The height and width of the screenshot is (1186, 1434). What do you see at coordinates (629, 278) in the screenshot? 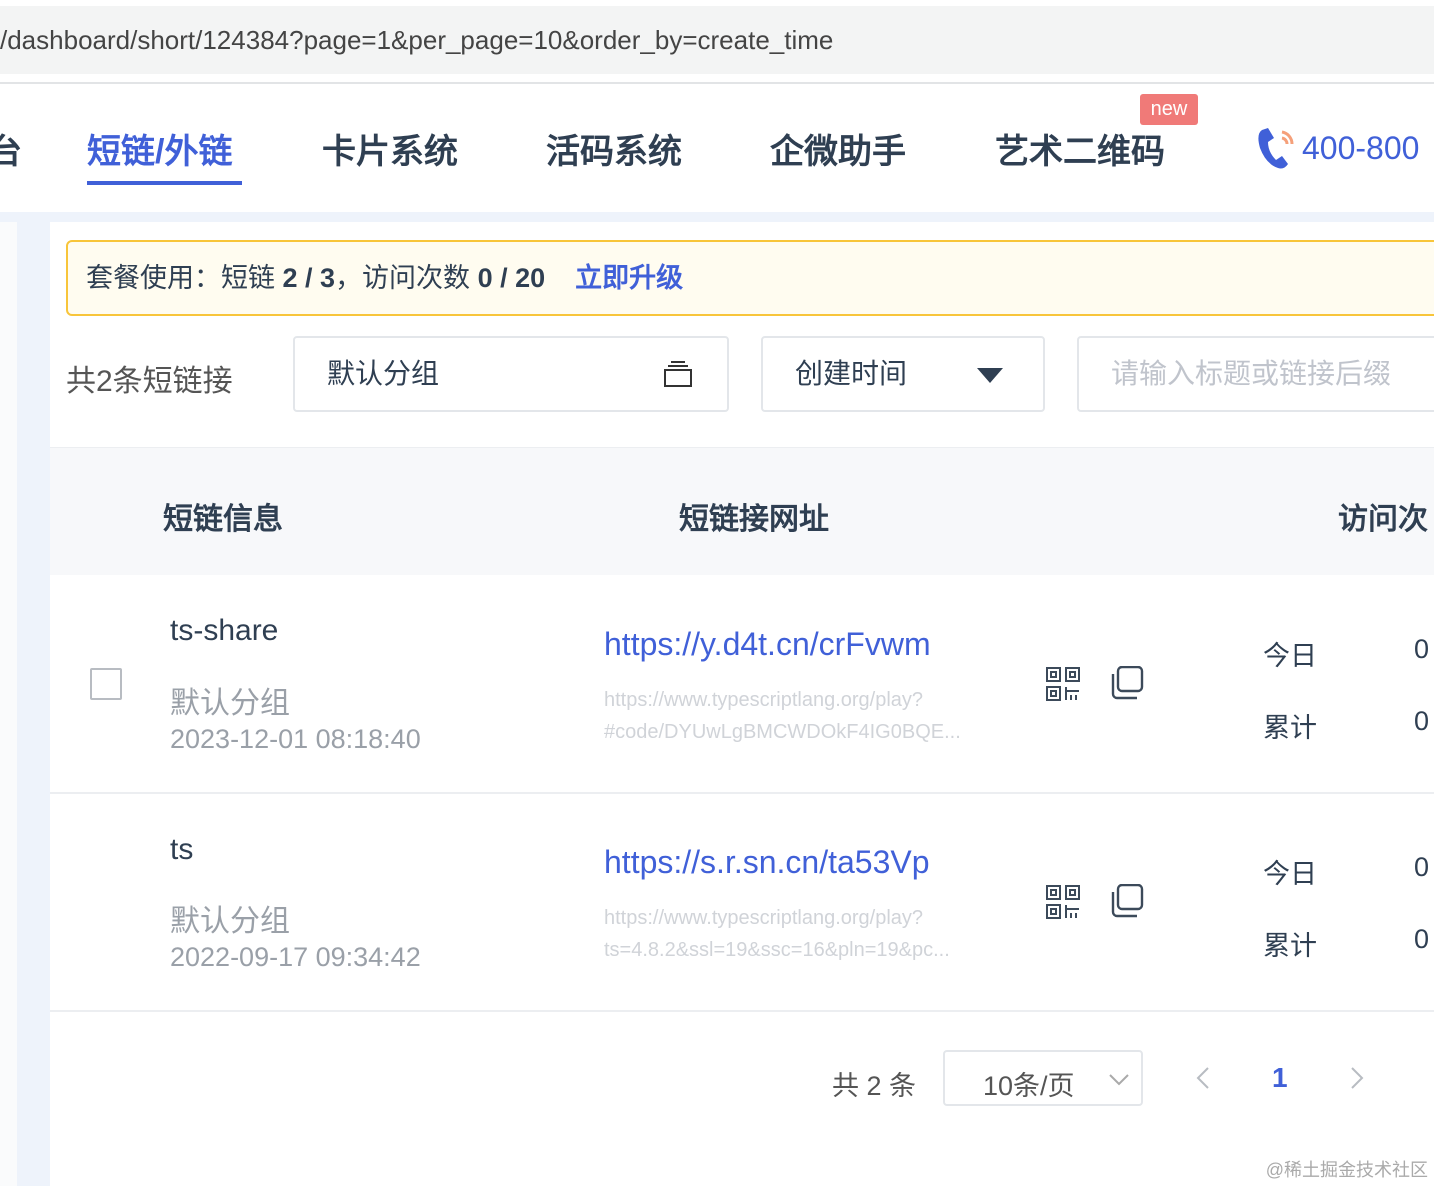
I see `upgrade-link: 立即升级` at bounding box center [629, 278].